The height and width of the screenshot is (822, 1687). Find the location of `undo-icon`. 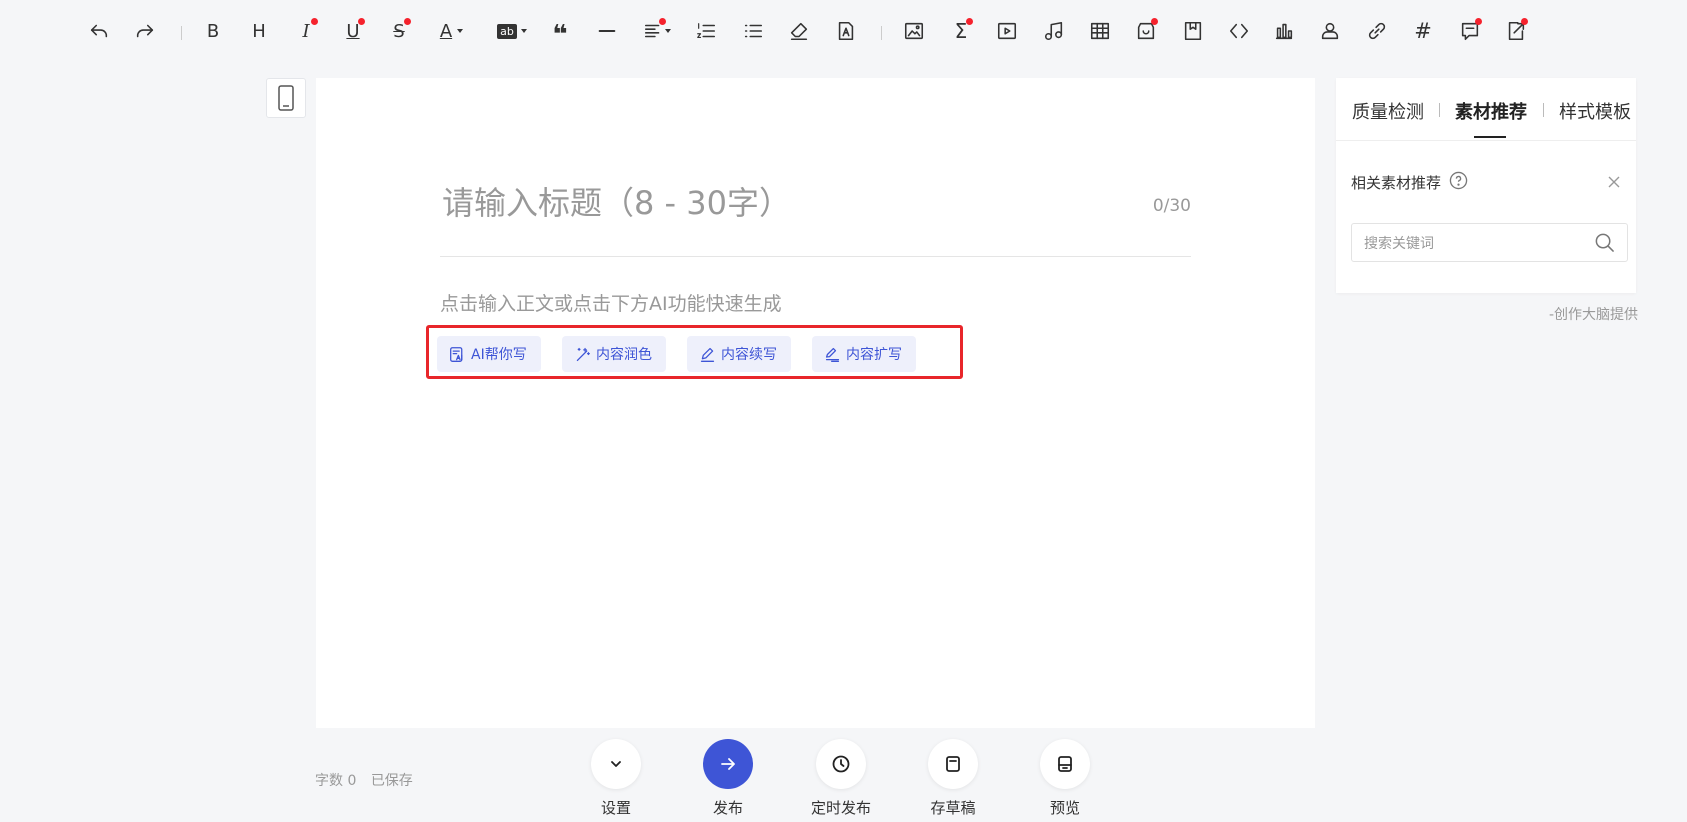

undo-icon is located at coordinates (99, 31).